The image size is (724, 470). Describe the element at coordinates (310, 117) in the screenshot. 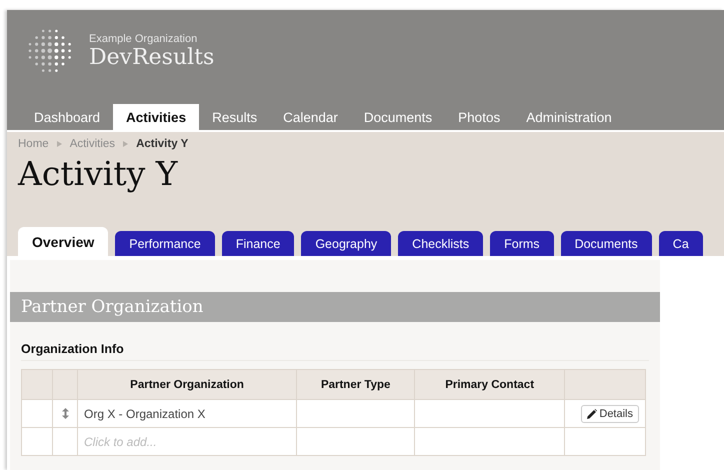

I see `nav-tab: Calendar` at that location.